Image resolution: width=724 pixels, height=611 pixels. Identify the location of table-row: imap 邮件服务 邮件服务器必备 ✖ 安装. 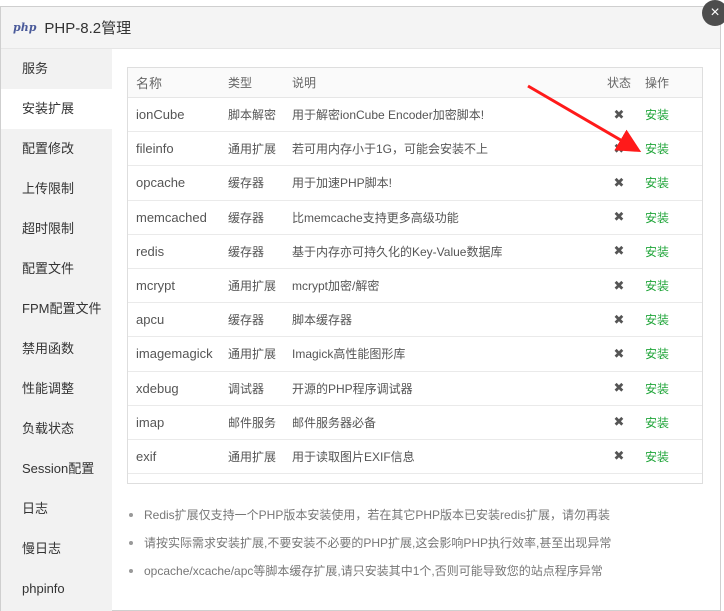
(415, 423).